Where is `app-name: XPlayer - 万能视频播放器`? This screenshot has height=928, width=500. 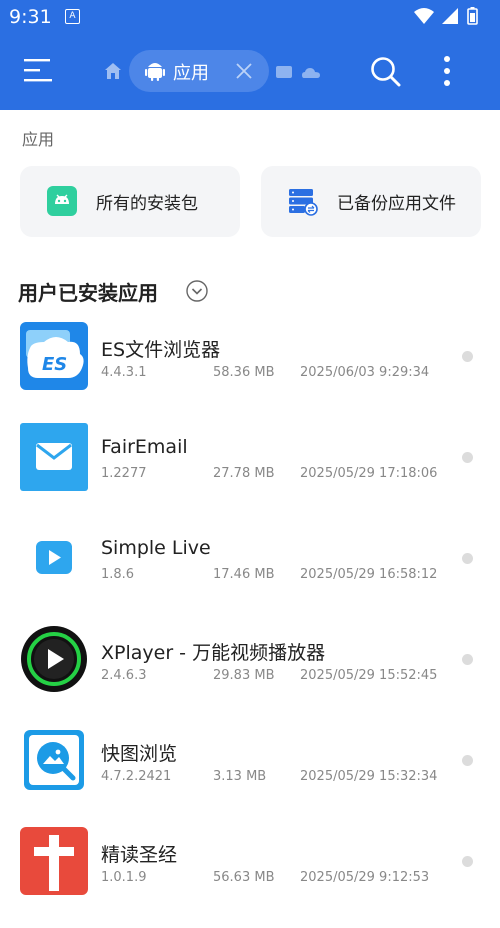
app-name: XPlayer - 万能视频播放器 is located at coordinates (213, 653).